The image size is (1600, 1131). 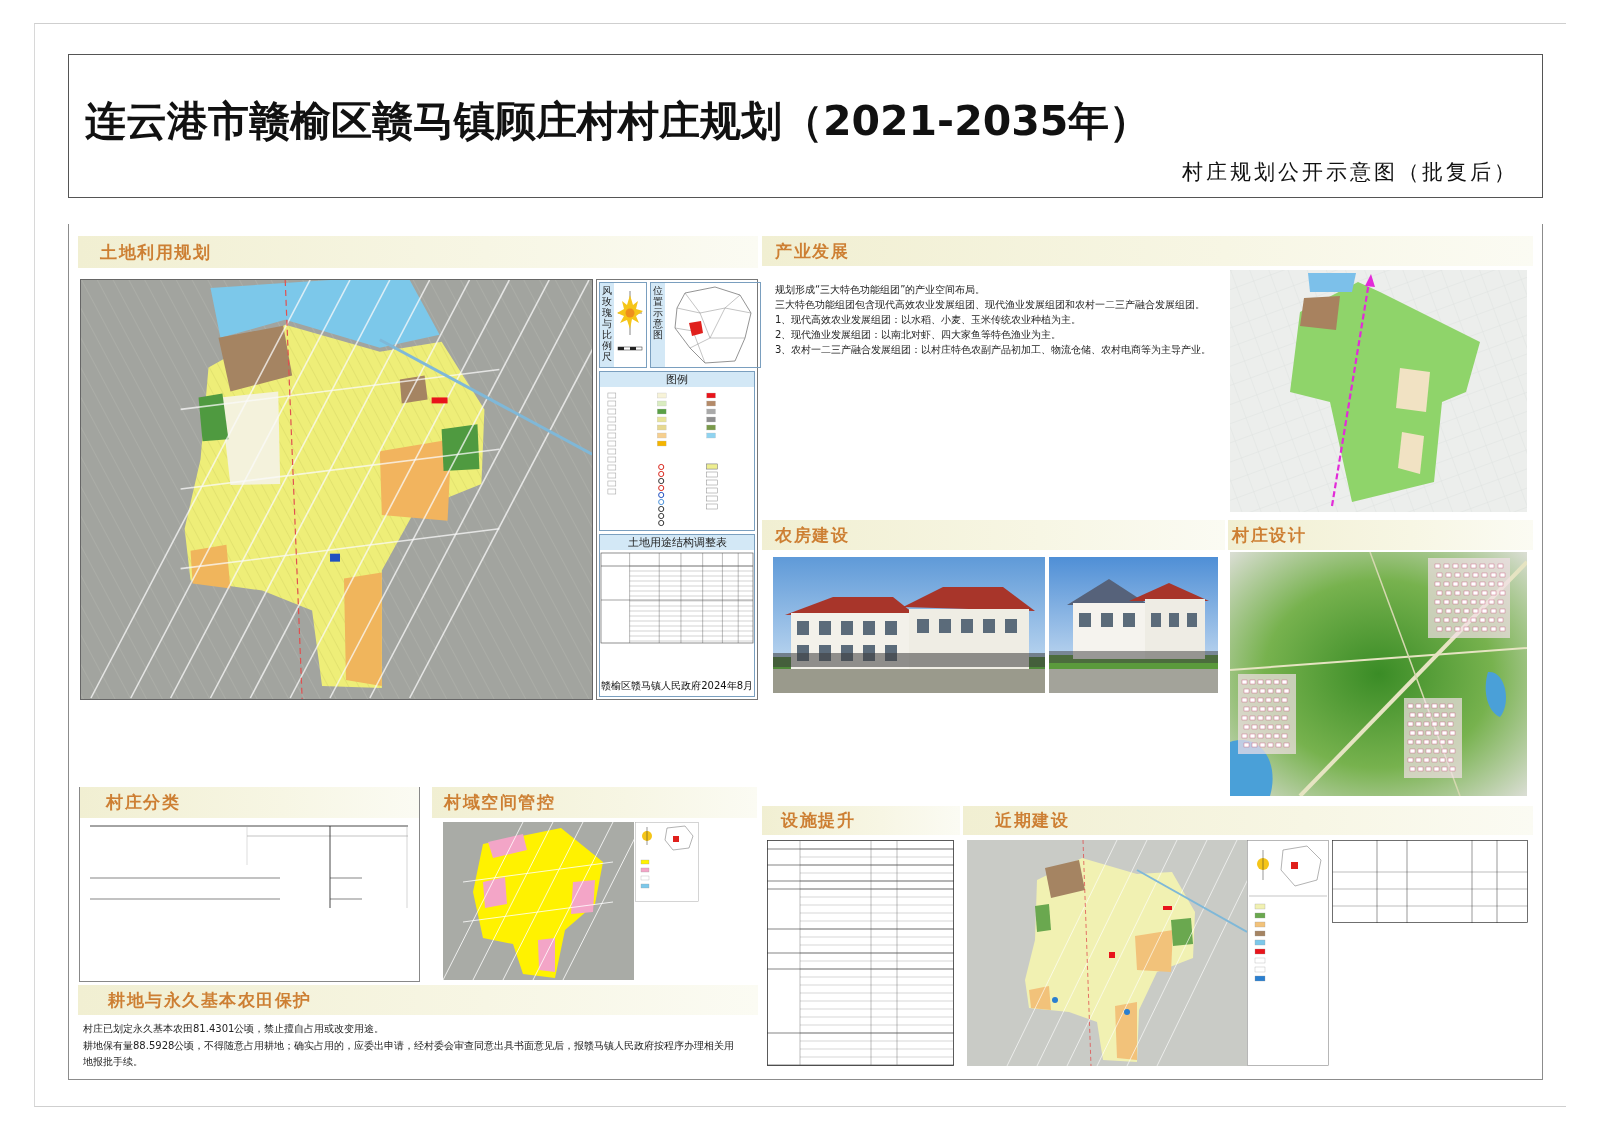 What do you see at coordinates (651, 686) in the screenshot?
I see `issuer-text: 赣榆区赣马镇人民政府` at bounding box center [651, 686].